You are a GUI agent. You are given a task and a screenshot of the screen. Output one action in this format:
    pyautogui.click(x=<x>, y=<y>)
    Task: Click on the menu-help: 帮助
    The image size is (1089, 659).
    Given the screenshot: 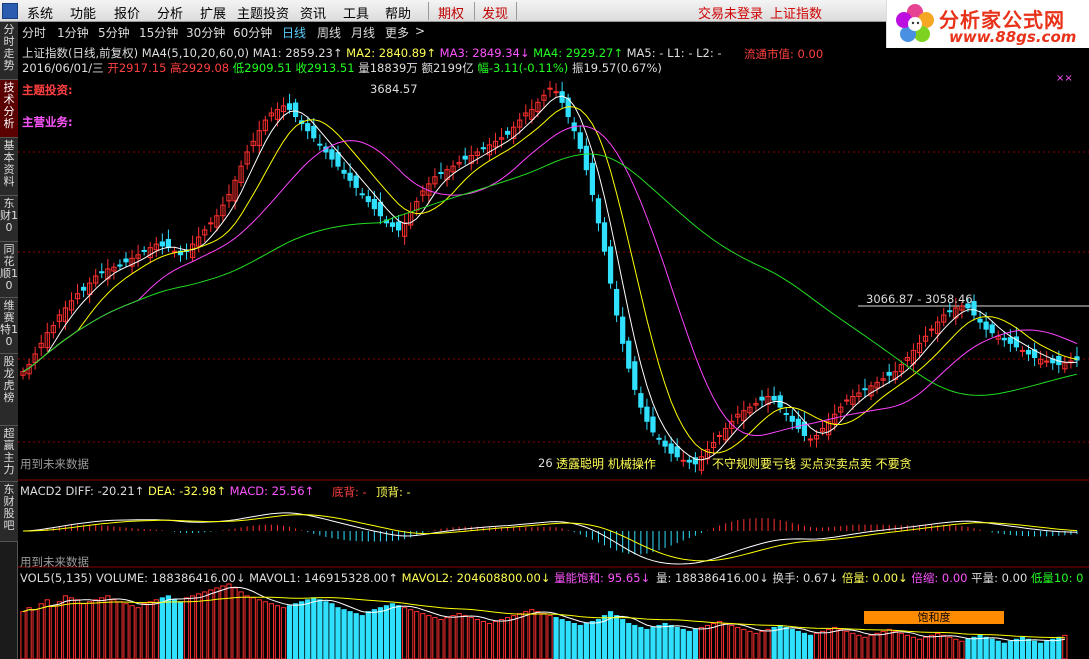 What is the action you would take?
    pyautogui.click(x=398, y=12)
    